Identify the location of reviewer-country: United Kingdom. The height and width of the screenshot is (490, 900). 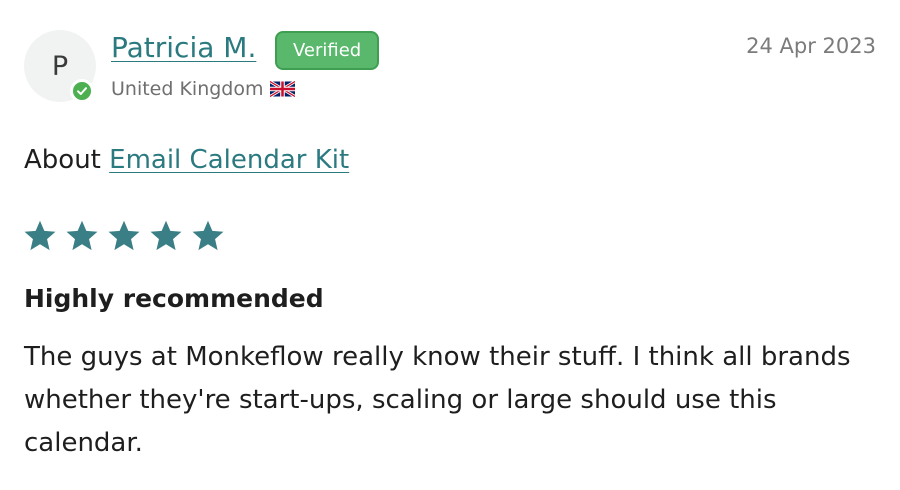
(203, 89).